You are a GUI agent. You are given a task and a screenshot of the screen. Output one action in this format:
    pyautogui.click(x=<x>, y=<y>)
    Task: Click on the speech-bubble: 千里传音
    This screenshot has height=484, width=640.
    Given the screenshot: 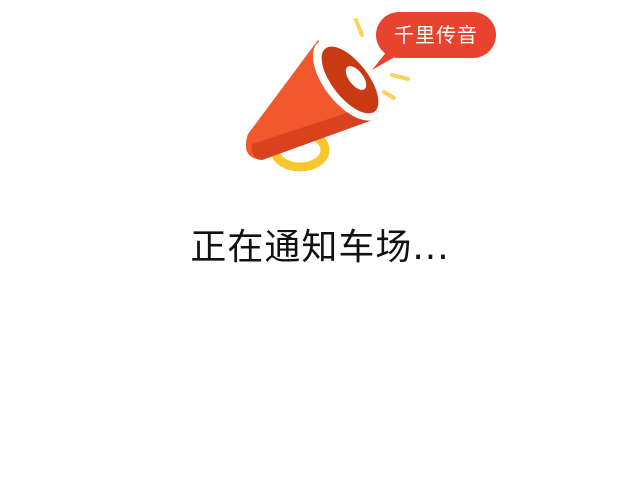 What is the action you would take?
    pyautogui.click(x=436, y=35)
    